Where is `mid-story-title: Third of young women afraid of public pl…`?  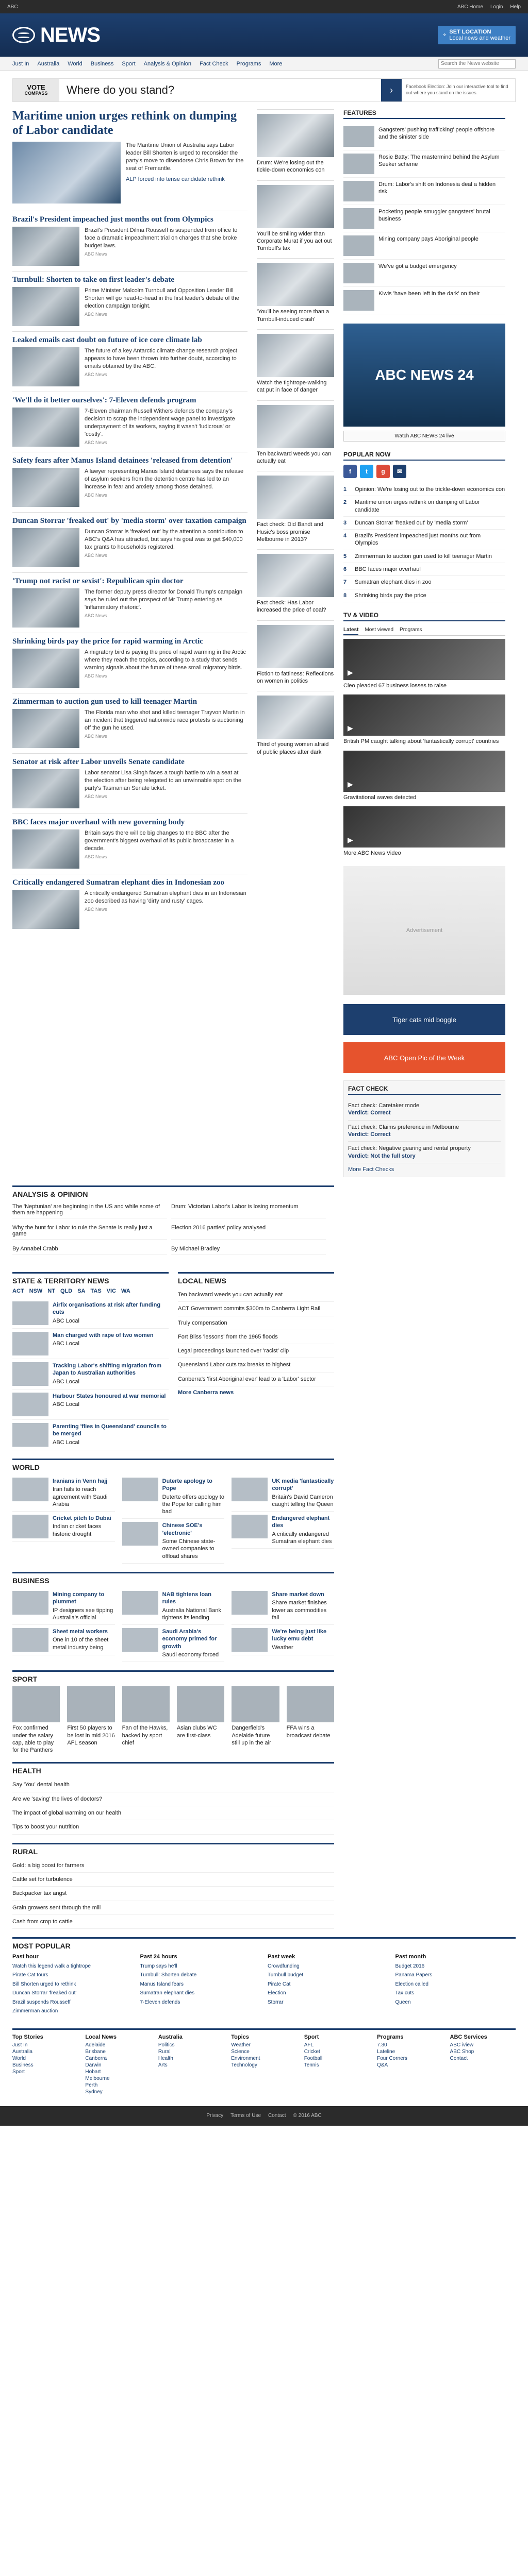
mid-story-title: Third of young women afraid of public pl… is located at coordinates (295, 748).